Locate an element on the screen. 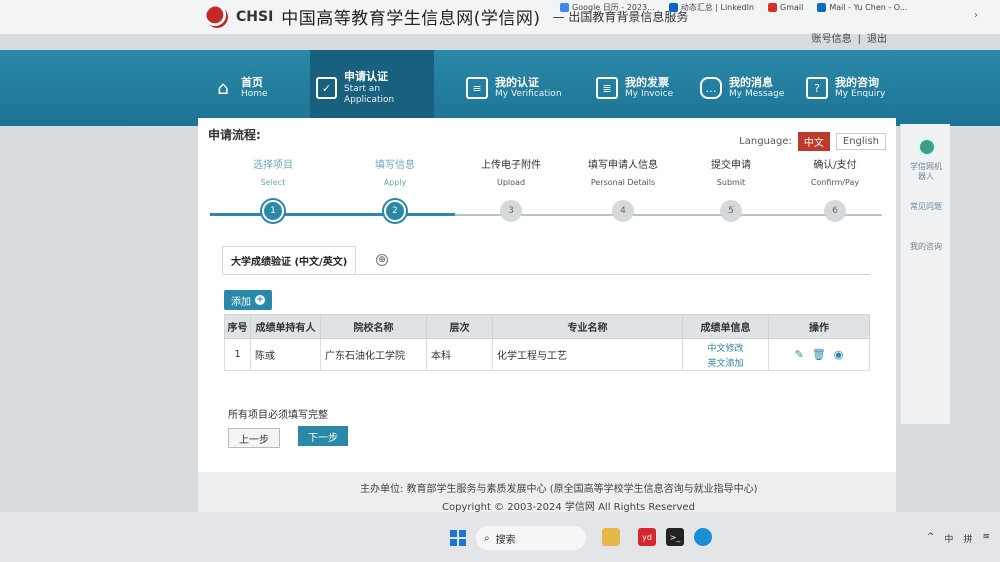  step-number: 1 is located at coordinates (273, 211).